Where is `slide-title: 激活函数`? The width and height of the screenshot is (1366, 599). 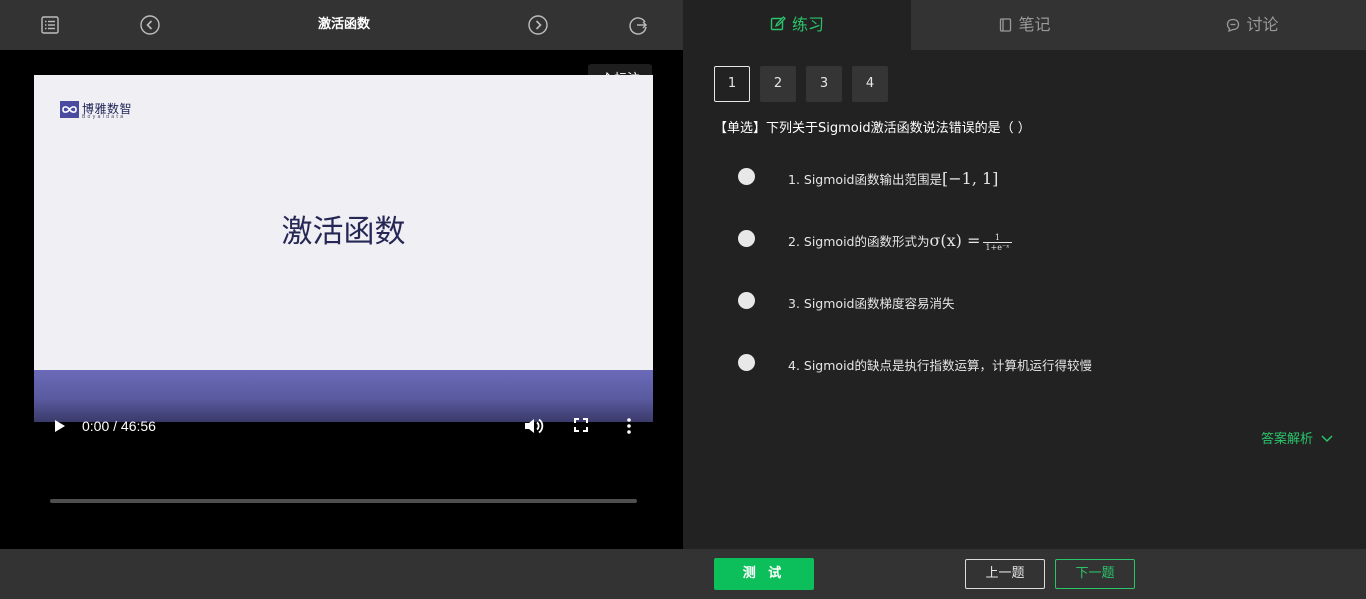 slide-title: 激活函数 is located at coordinates (343, 232).